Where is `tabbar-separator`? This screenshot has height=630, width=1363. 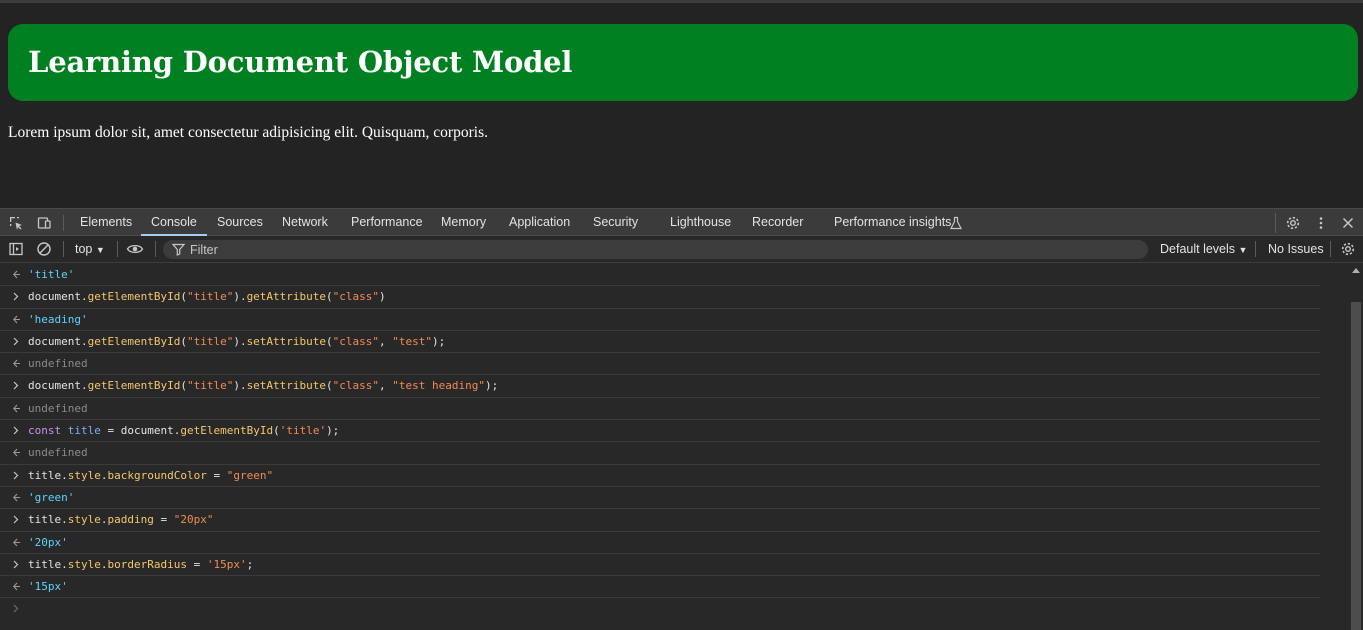 tabbar-separator is located at coordinates (63, 223).